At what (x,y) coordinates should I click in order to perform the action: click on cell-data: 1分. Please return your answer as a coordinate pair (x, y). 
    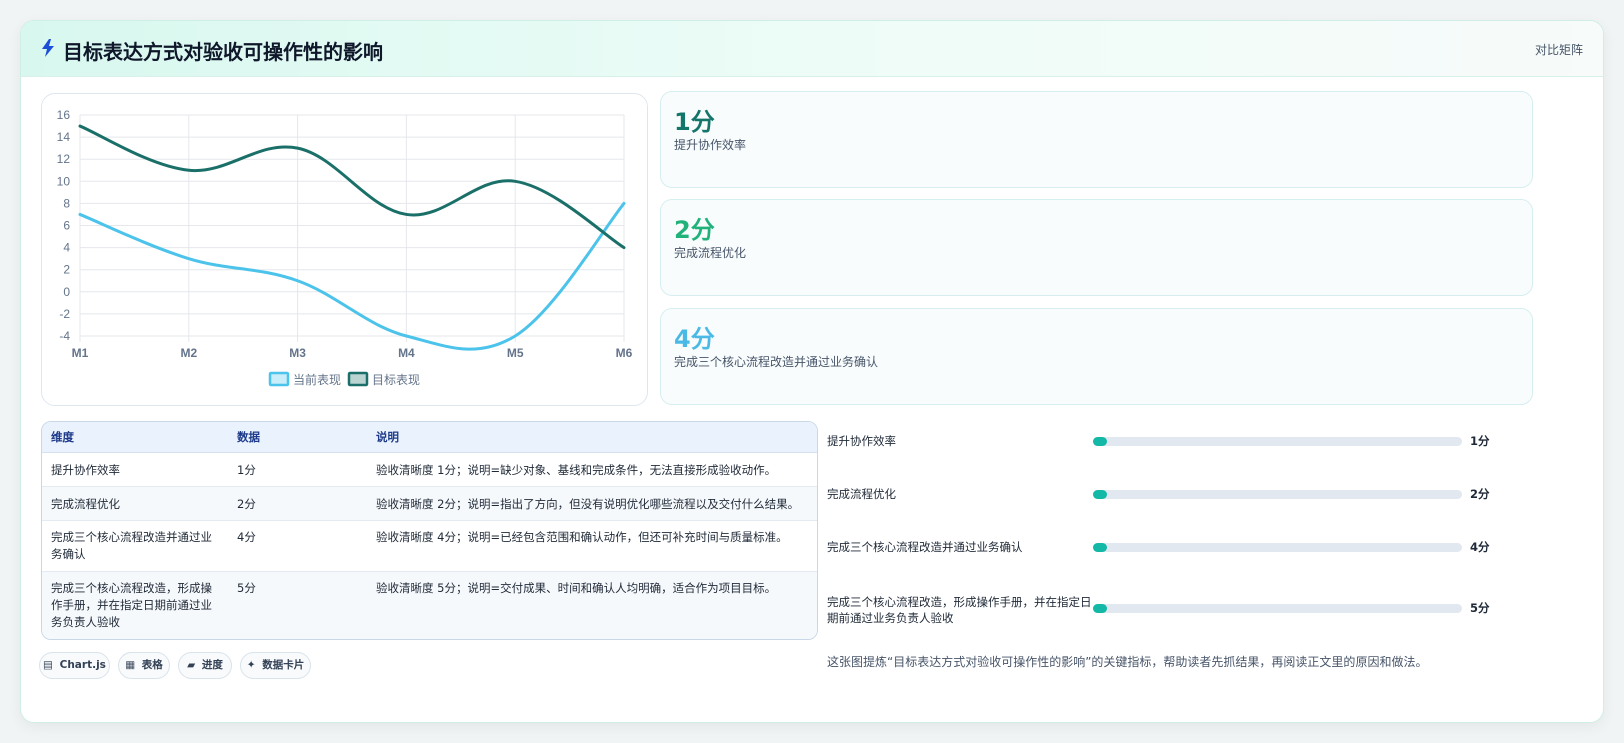
    Looking at the image, I should click on (246, 470).